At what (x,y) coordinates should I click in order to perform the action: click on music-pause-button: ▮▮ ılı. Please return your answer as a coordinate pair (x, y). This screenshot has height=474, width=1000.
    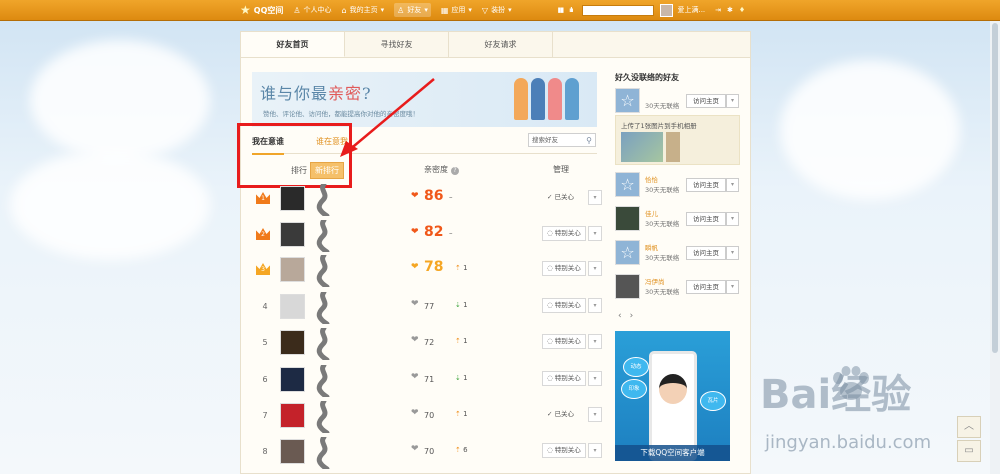
    Looking at the image, I should click on (565, 10).